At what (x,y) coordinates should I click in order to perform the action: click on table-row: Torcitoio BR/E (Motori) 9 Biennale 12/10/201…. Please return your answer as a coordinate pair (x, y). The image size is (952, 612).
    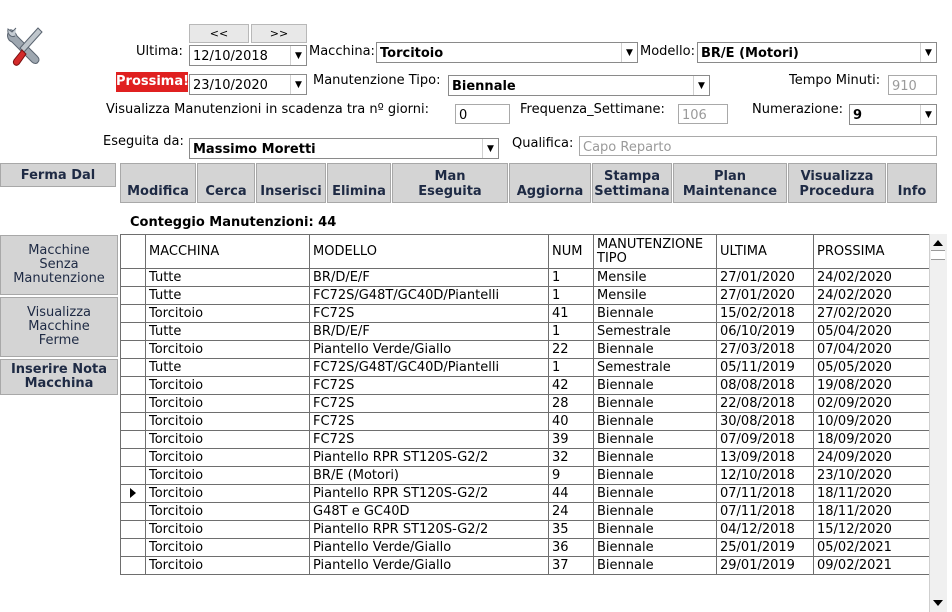
    Looking at the image, I should click on (524, 475).